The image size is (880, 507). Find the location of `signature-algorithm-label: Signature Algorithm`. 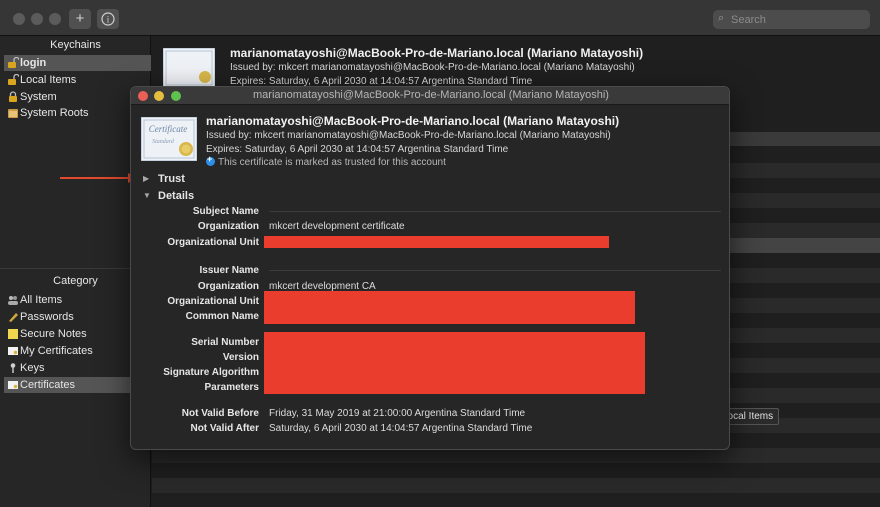

signature-algorithm-label: Signature Algorithm is located at coordinates (211, 372).